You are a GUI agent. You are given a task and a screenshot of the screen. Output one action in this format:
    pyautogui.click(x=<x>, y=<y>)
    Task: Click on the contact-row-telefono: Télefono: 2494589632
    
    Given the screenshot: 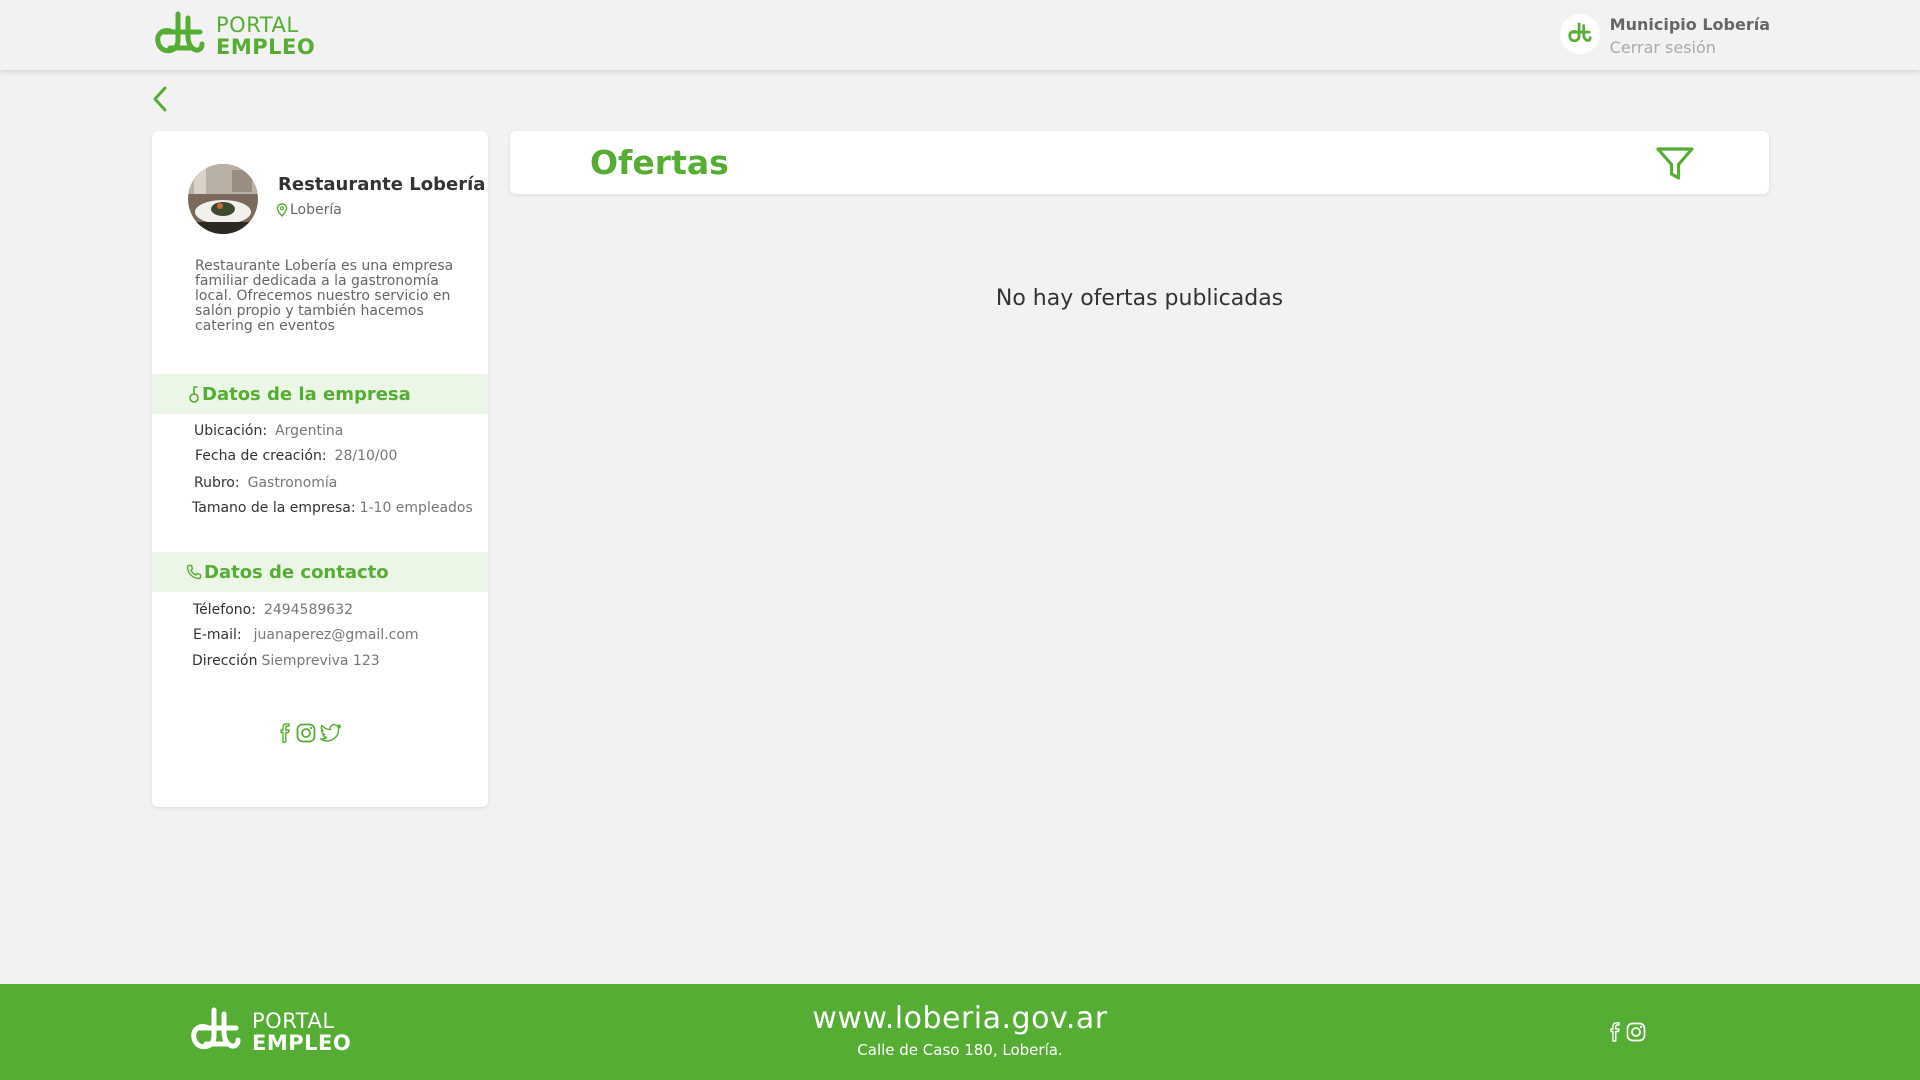 What is the action you would take?
    pyautogui.click(x=273, y=610)
    